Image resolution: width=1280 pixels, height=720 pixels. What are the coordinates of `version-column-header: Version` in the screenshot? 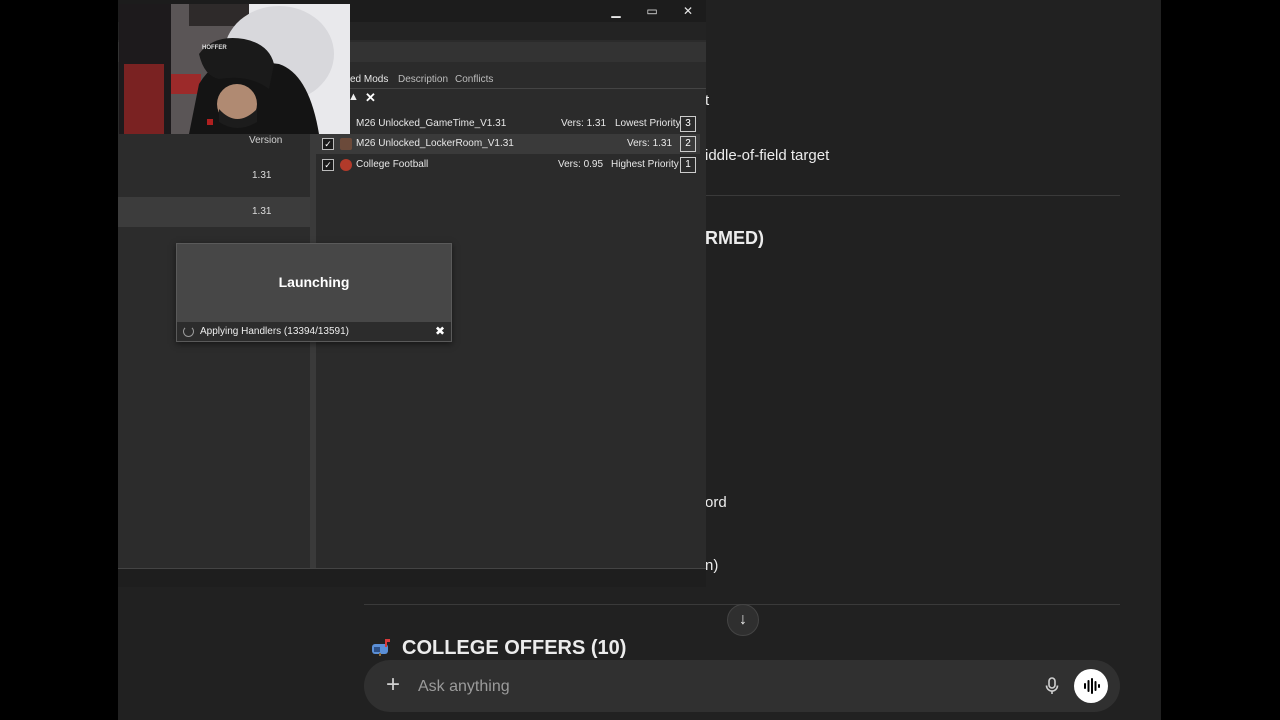 It's located at (265, 140).